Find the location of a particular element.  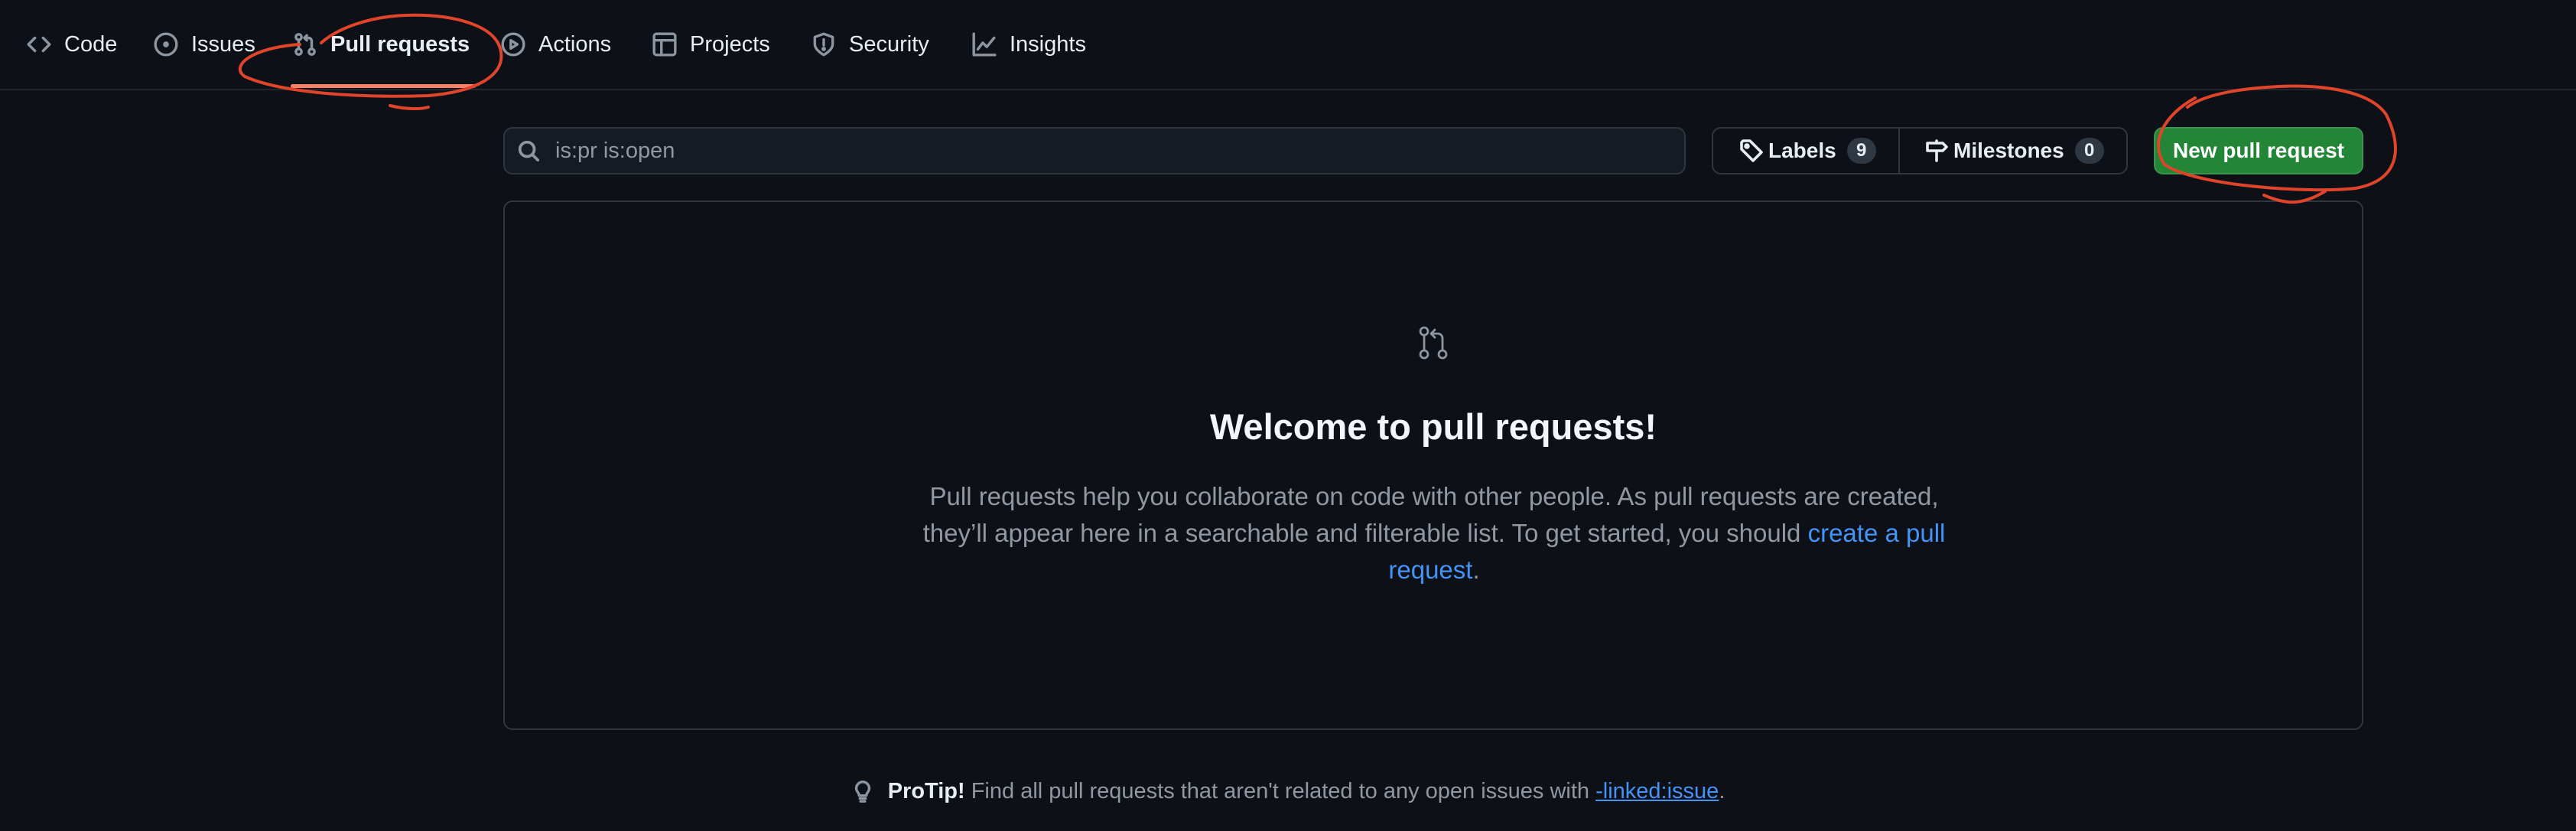

tab-code: Code is located at coordinates (71, 44).